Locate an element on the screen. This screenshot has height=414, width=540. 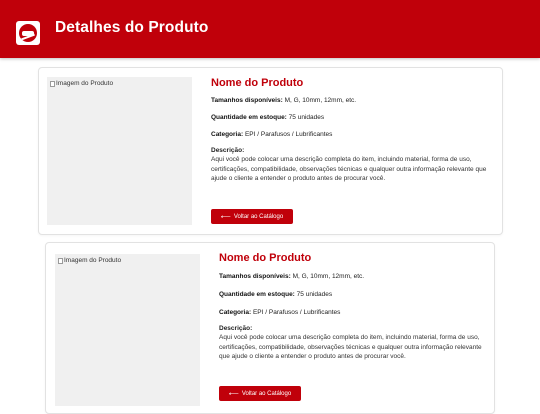
page-header: Detalhes do Produto is located at coordinates (270, 29).